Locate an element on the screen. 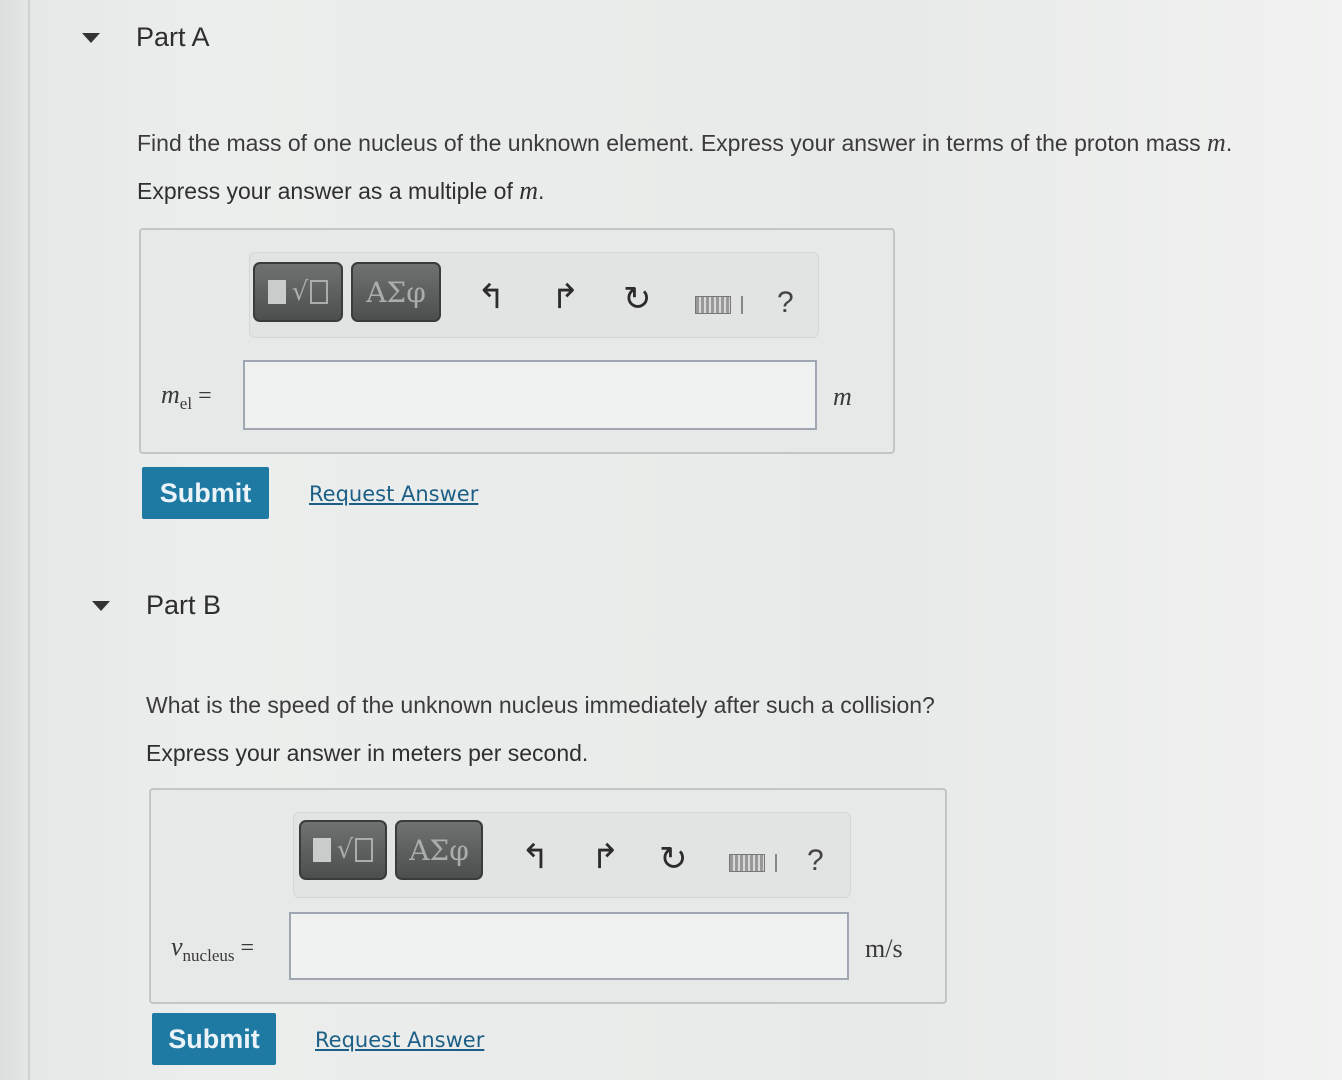 Image resolution: width=1342 pixels, height=1080 pixels. part-a-prompt-var: m is located at coordinates (1216, 142).